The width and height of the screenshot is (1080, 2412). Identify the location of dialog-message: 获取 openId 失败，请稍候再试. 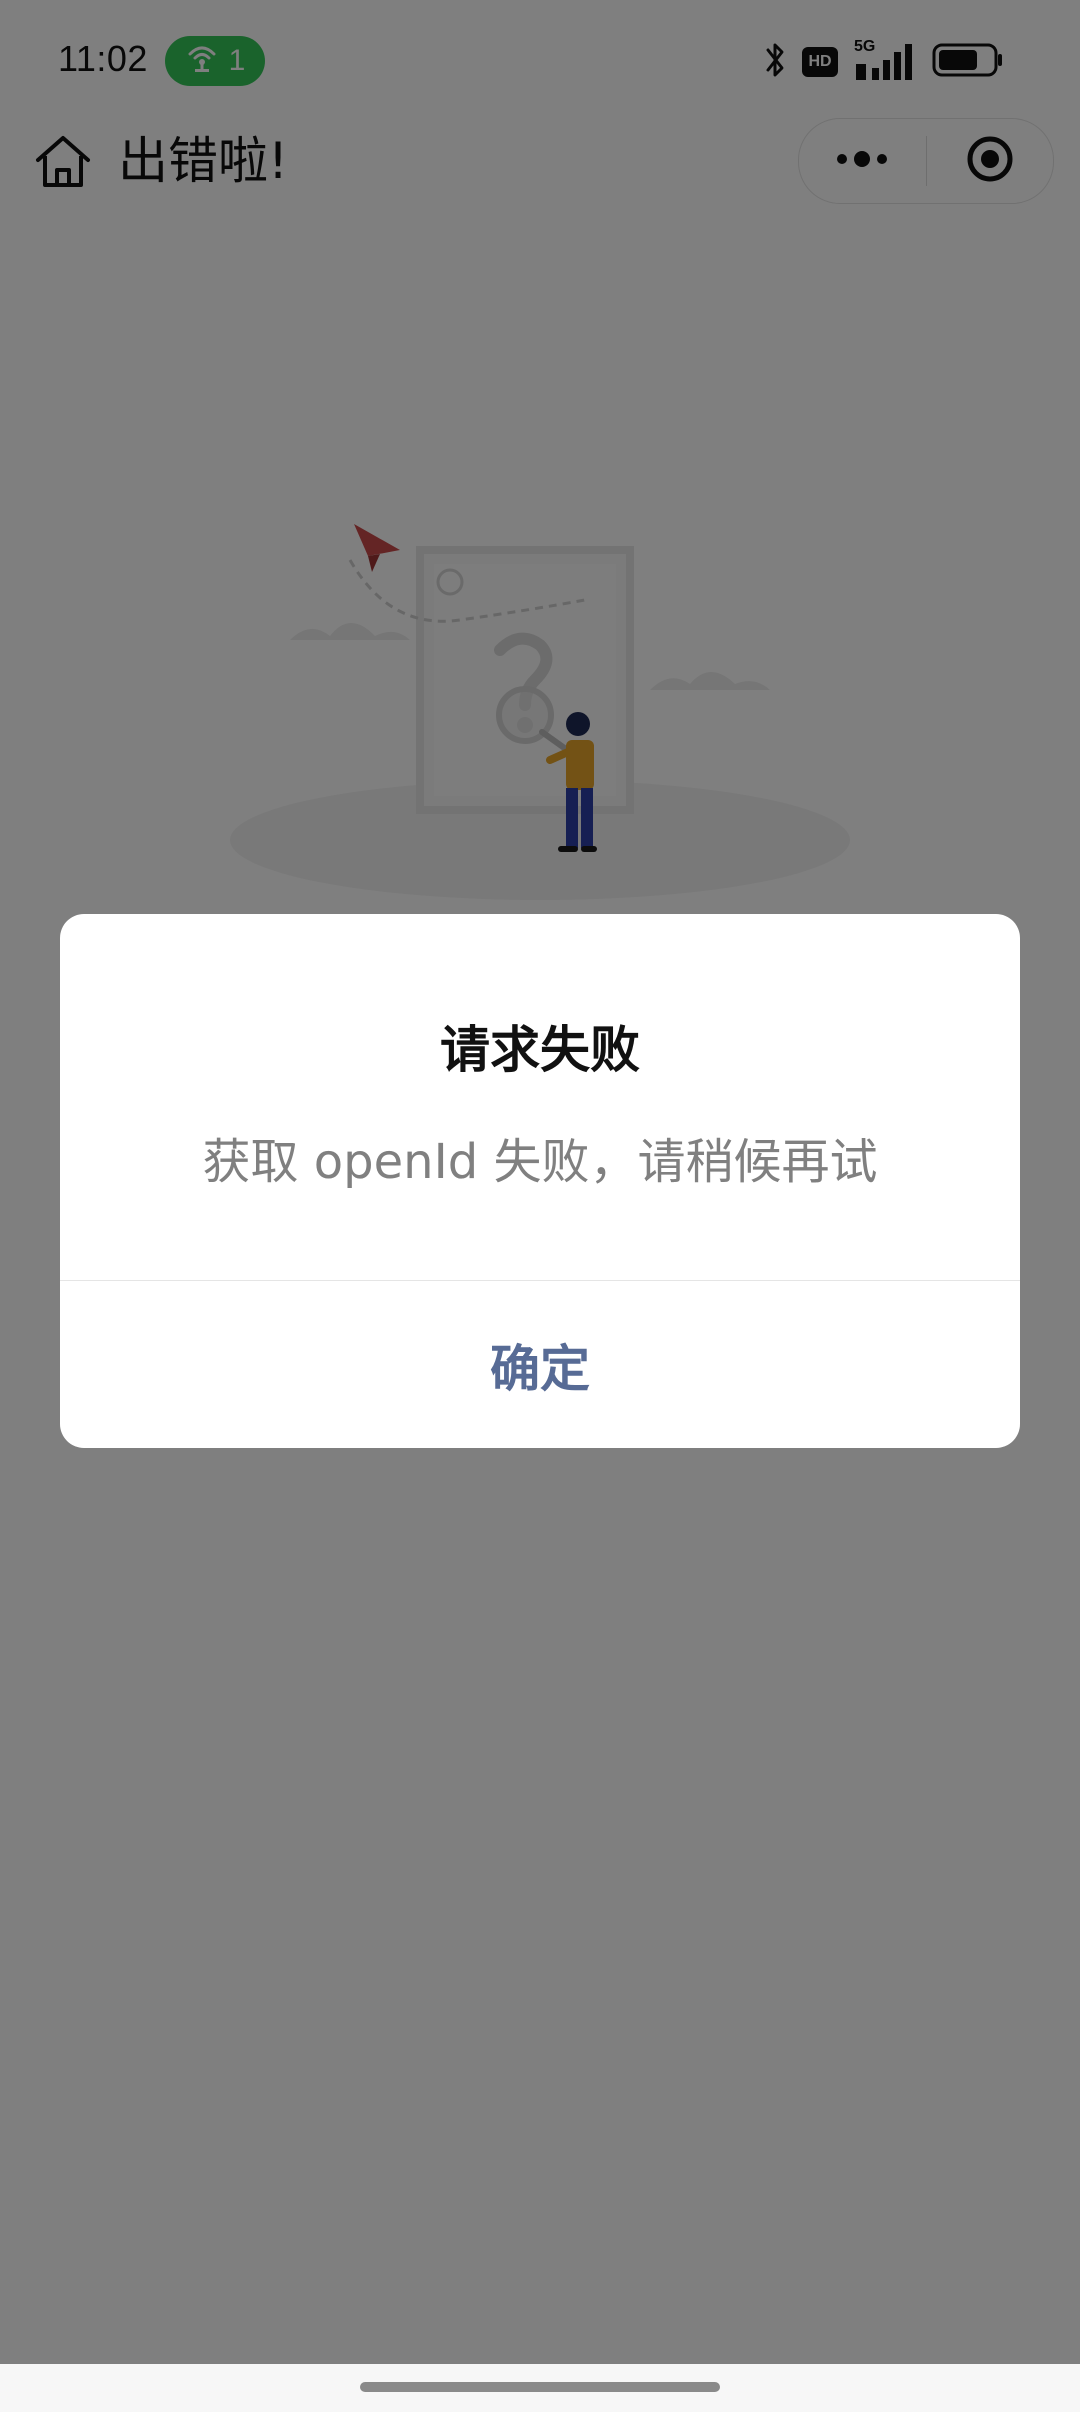
(540, 1162).